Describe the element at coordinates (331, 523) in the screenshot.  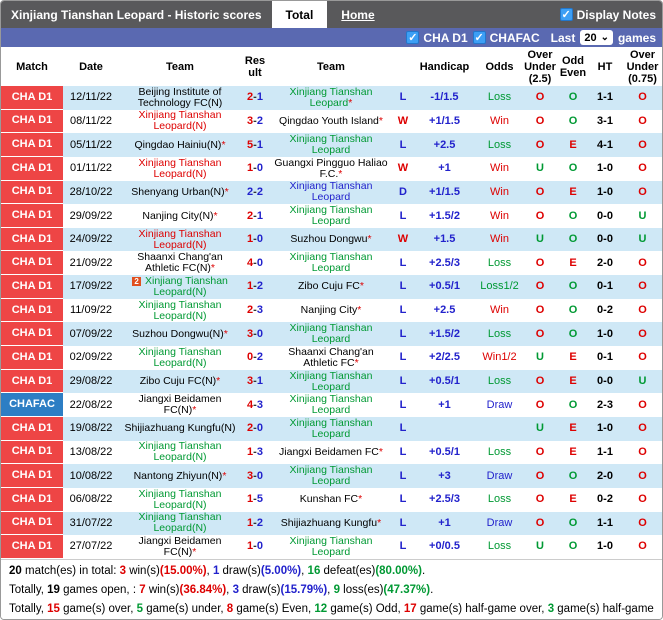
I see `away-team: Shijiazhuang Kungfu*` at that location.